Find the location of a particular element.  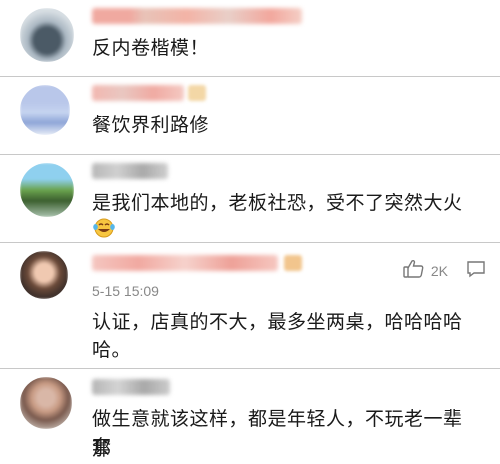

laughing-tears-emoji-icon is located at coordinates (104, 230).